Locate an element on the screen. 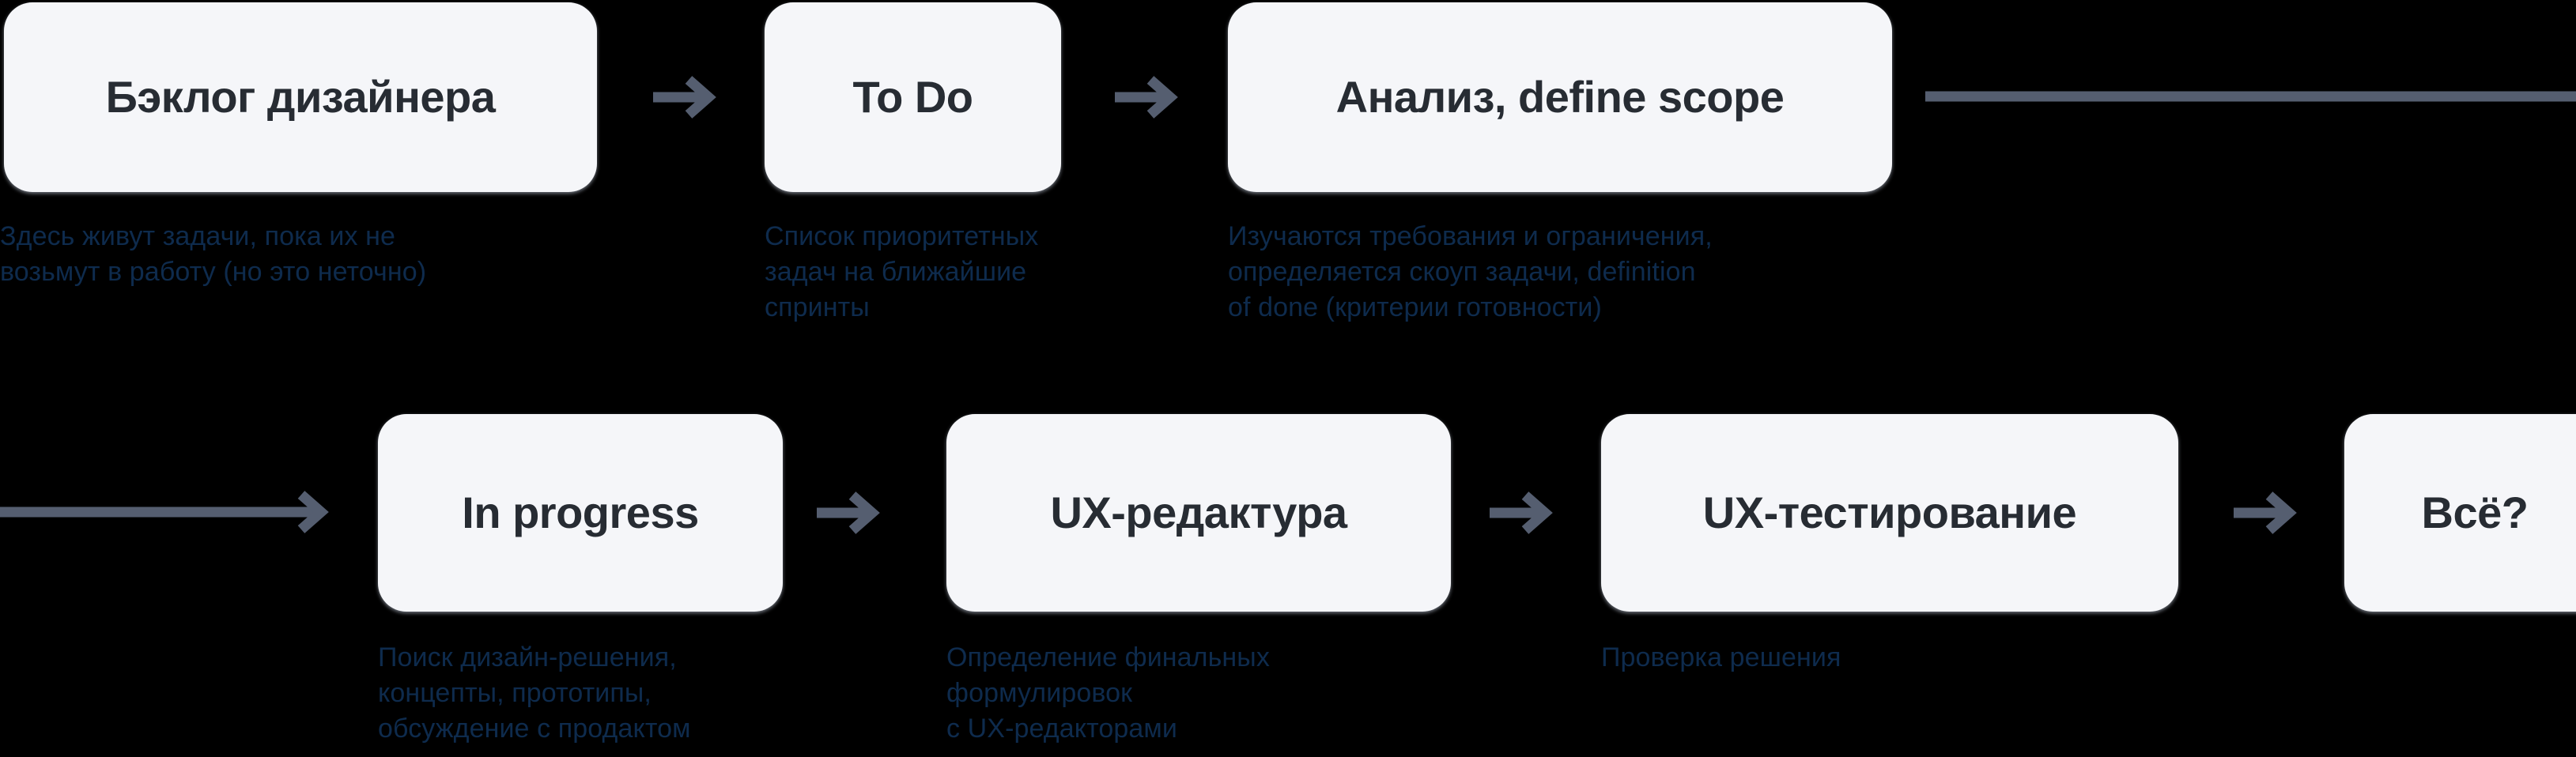  node-in-progress-label: In progress is located at coordinates (580, 512).